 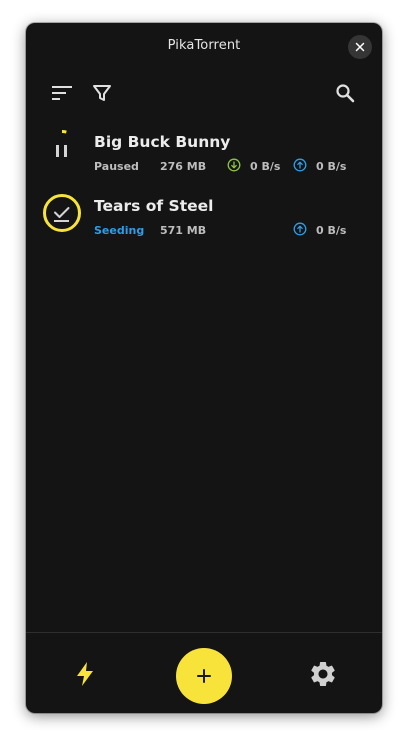 I want to click on download-icon, so click(x=234, y=165).